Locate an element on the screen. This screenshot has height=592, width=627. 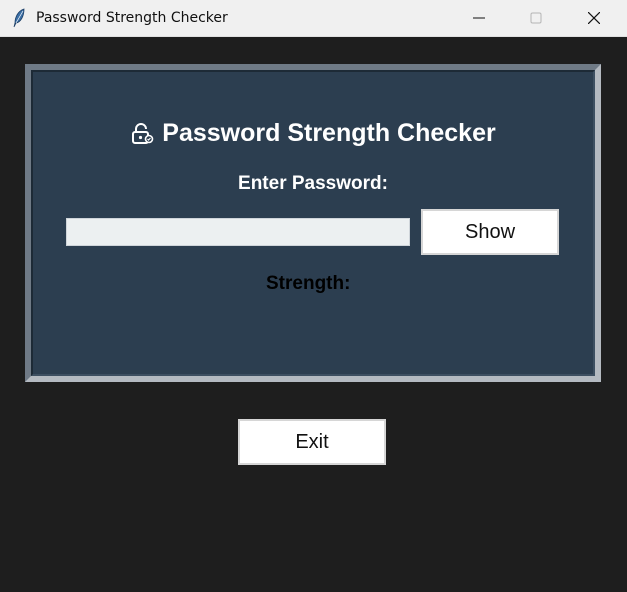
exit-button: Exit is located at coordinates (312, 442).